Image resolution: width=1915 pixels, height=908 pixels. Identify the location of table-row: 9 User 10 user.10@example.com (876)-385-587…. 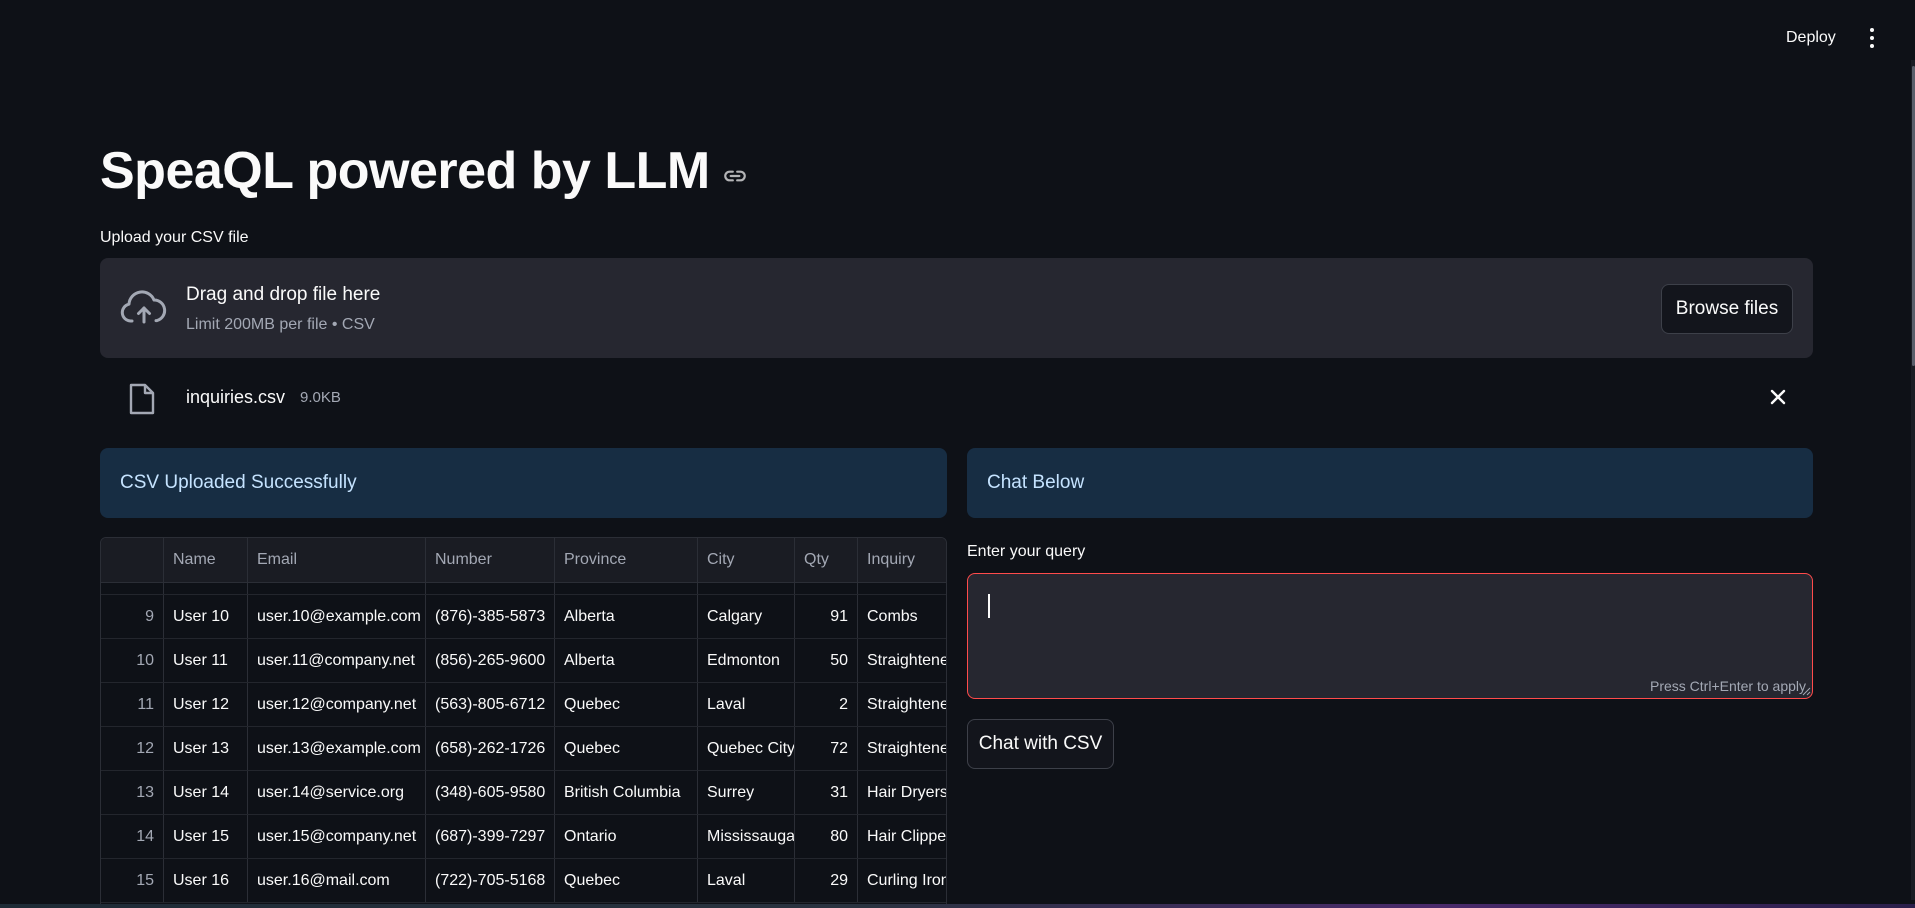
(523, 617).